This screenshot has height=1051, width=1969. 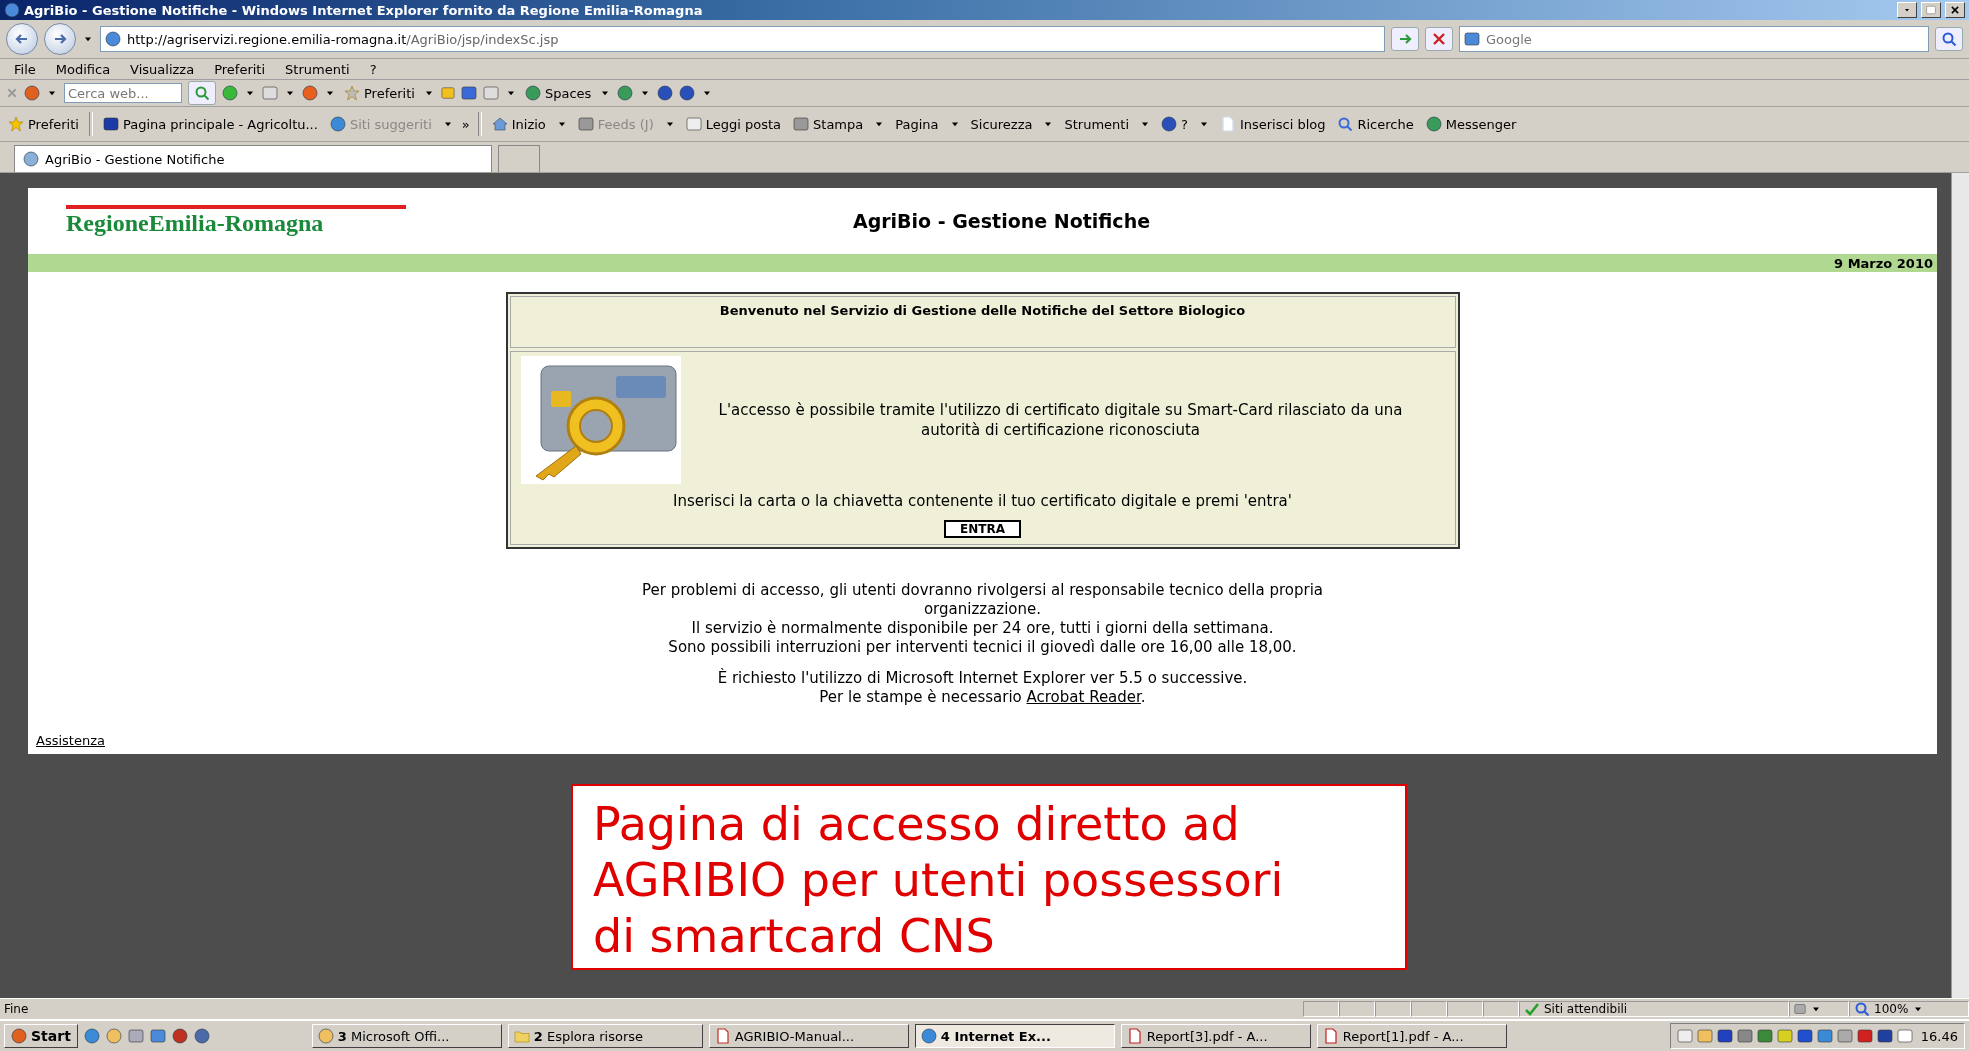 What do you see at coordinates (1862, 1009) in the screenshot?
I see `zoom-icon` at bounding box center [1862, 1009].